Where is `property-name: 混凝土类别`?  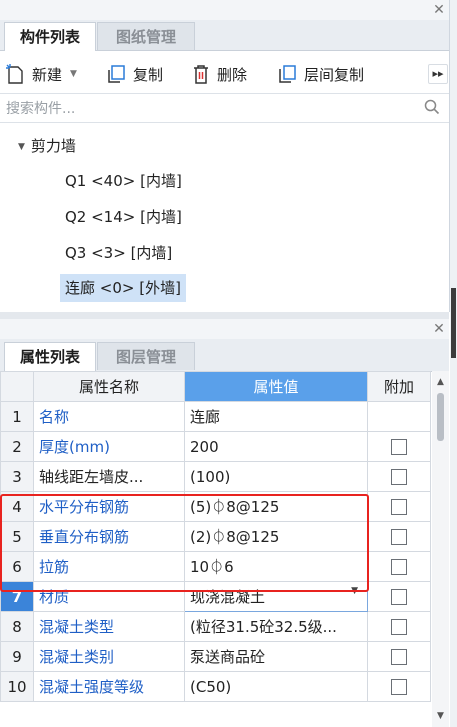
property-name: 混凝土类别 is located at coordinates (109, 656).